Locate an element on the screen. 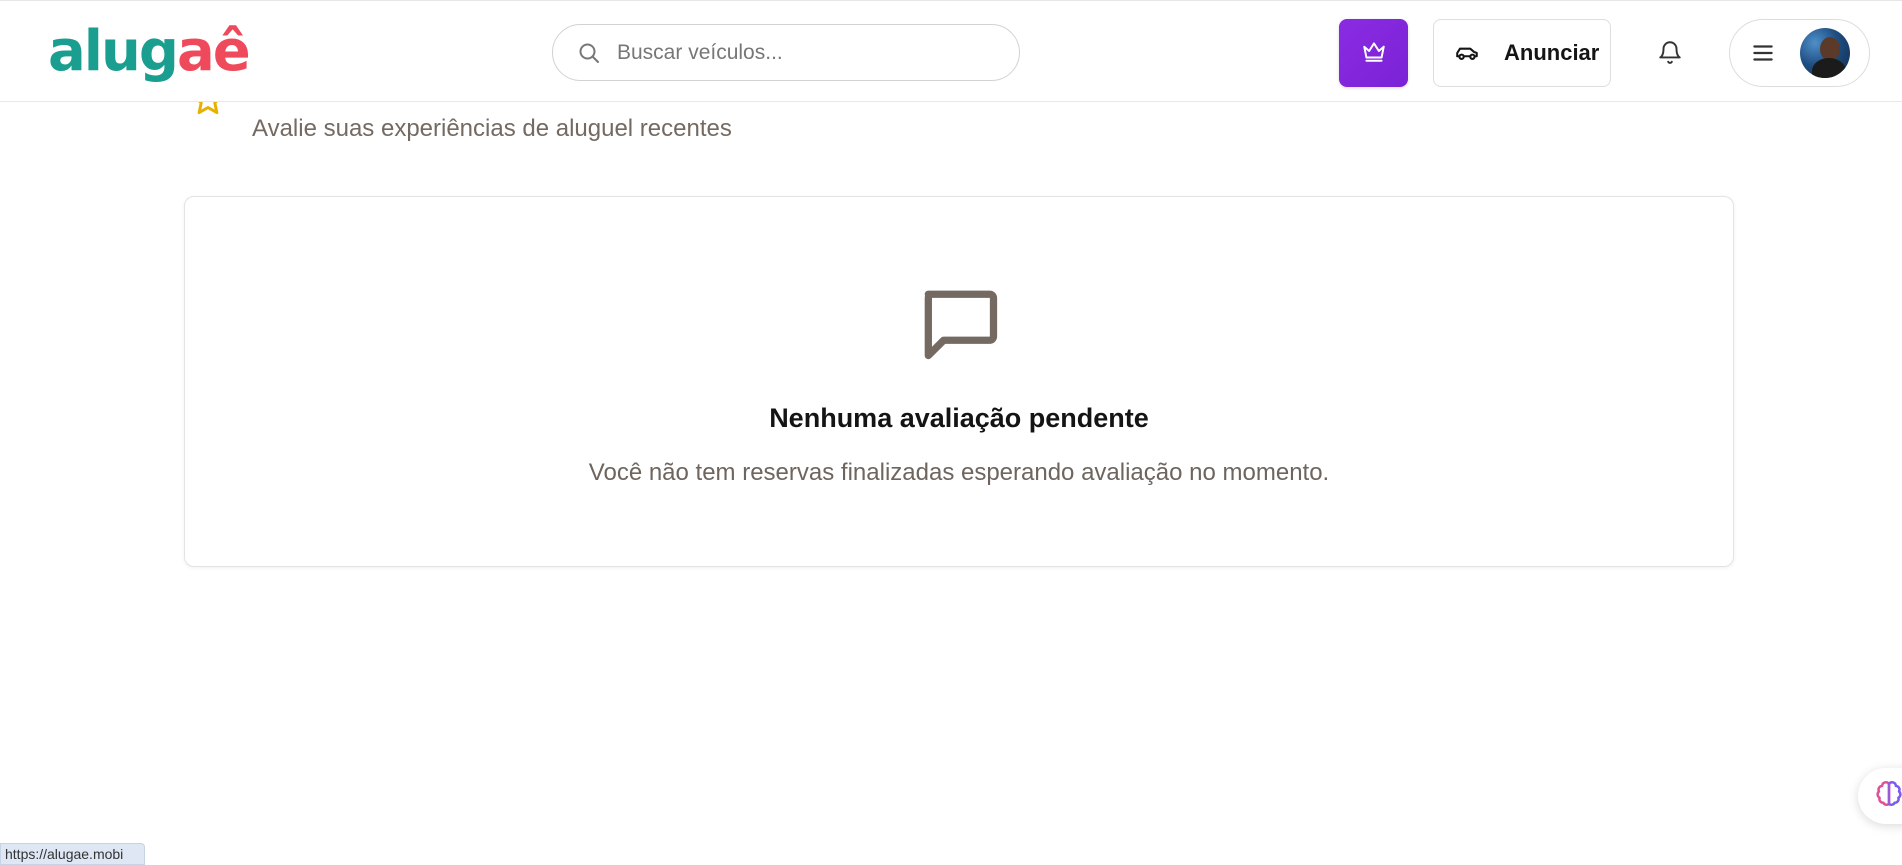 The width and height of the screenshot is (1902, 865). logo-text-part1: alug is located at coordinates (113, 51).